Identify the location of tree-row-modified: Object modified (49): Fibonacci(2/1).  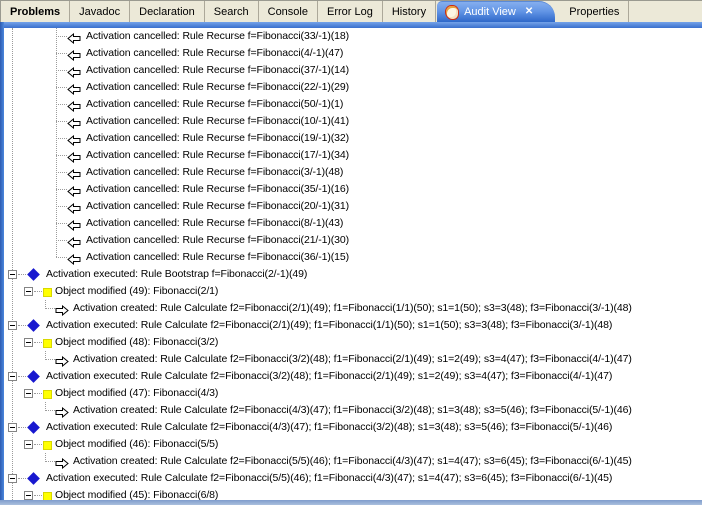
(351, 291).